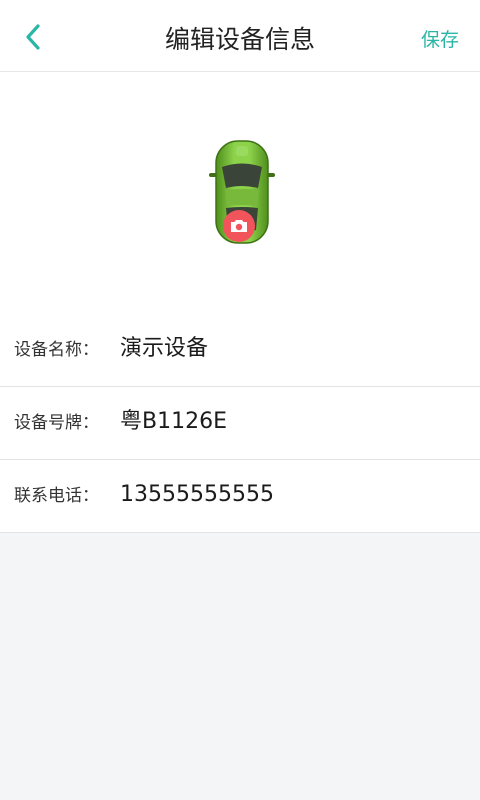  I want to click on device-name-row: 设备名称： 演示设备, so click(240, 350).